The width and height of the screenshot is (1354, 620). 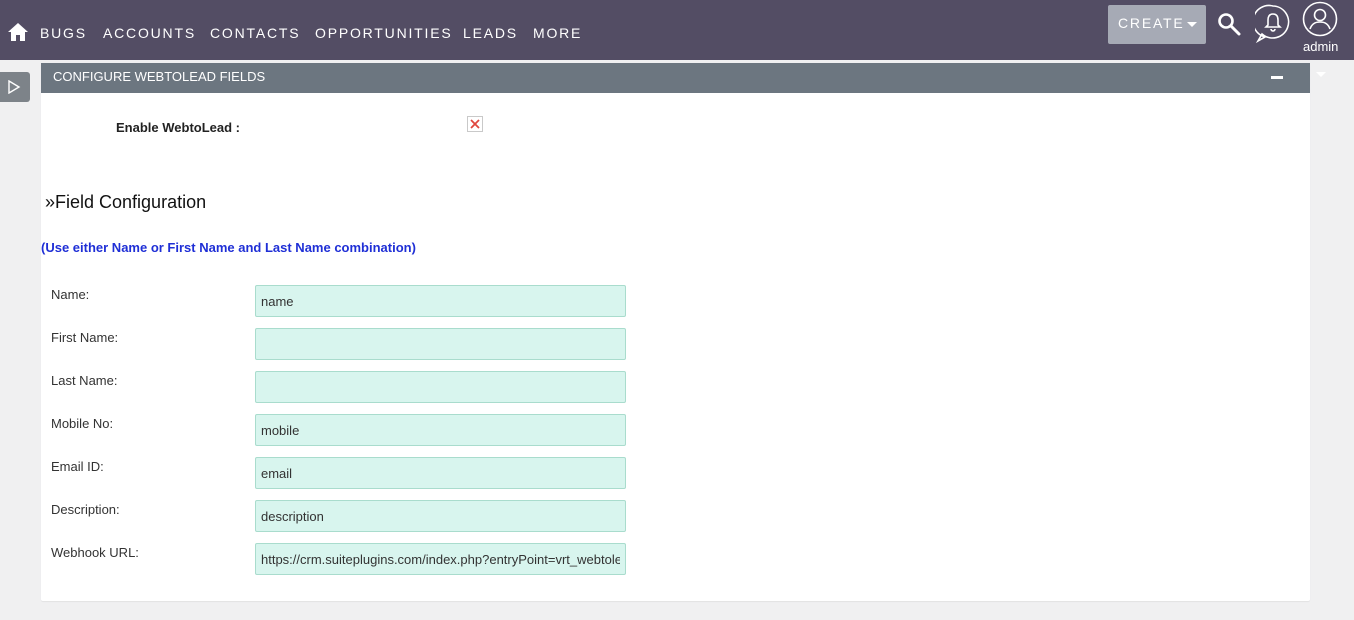 I want to click on create-button-label: CREATE, so click(x=1151, y=23).